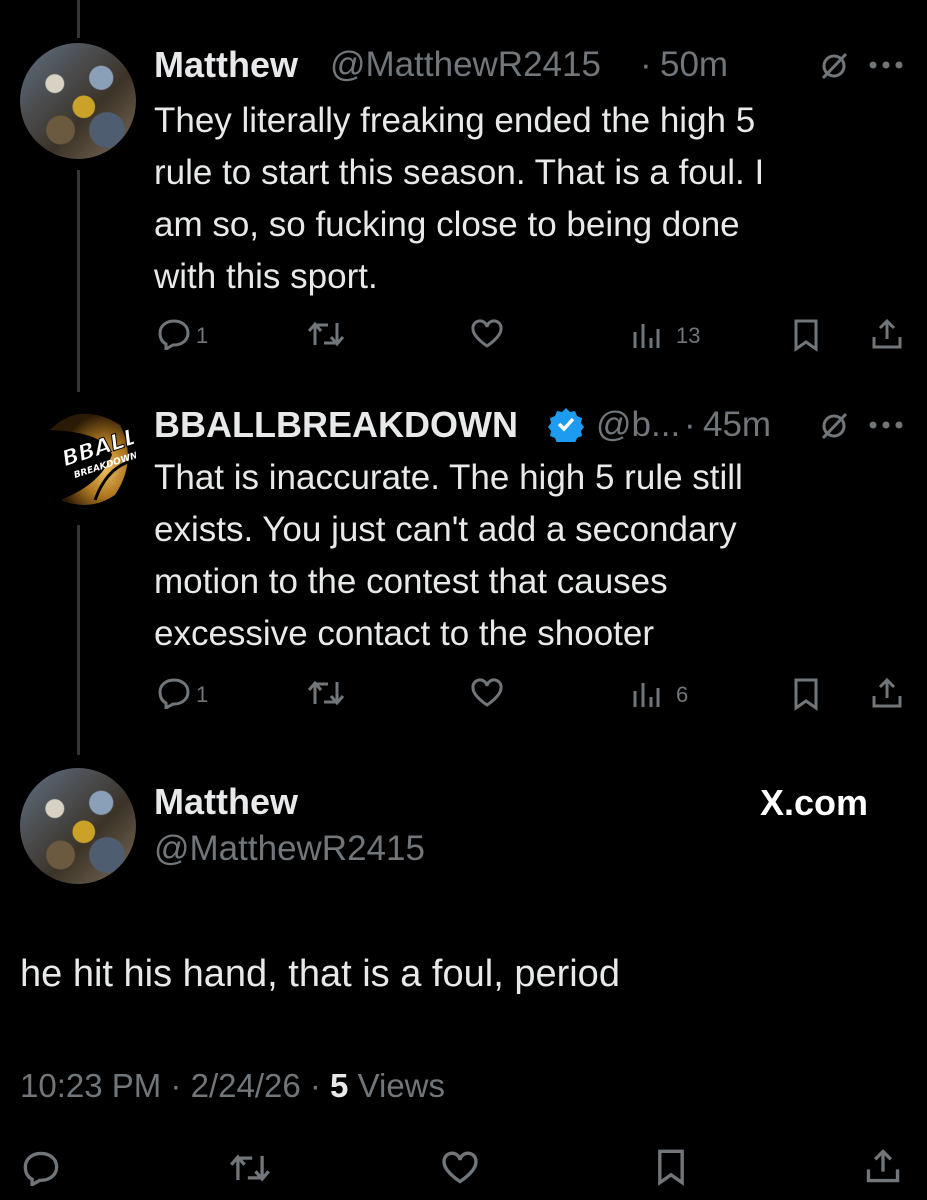 Image resolution: width=927 pixels, height=1200 pixels. I want to click on views-label: Views, so click(401, 1085).